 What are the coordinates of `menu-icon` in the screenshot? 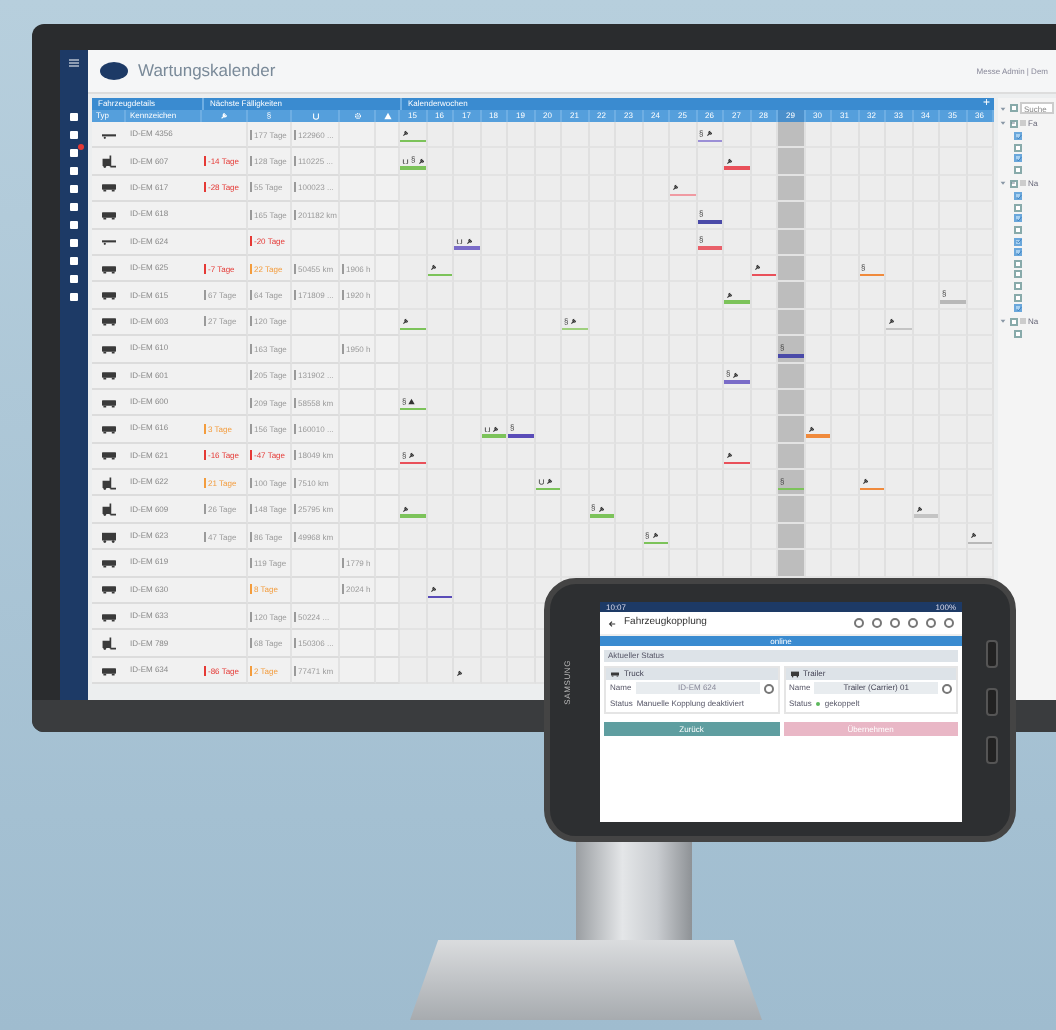 It's located at (74, 63).